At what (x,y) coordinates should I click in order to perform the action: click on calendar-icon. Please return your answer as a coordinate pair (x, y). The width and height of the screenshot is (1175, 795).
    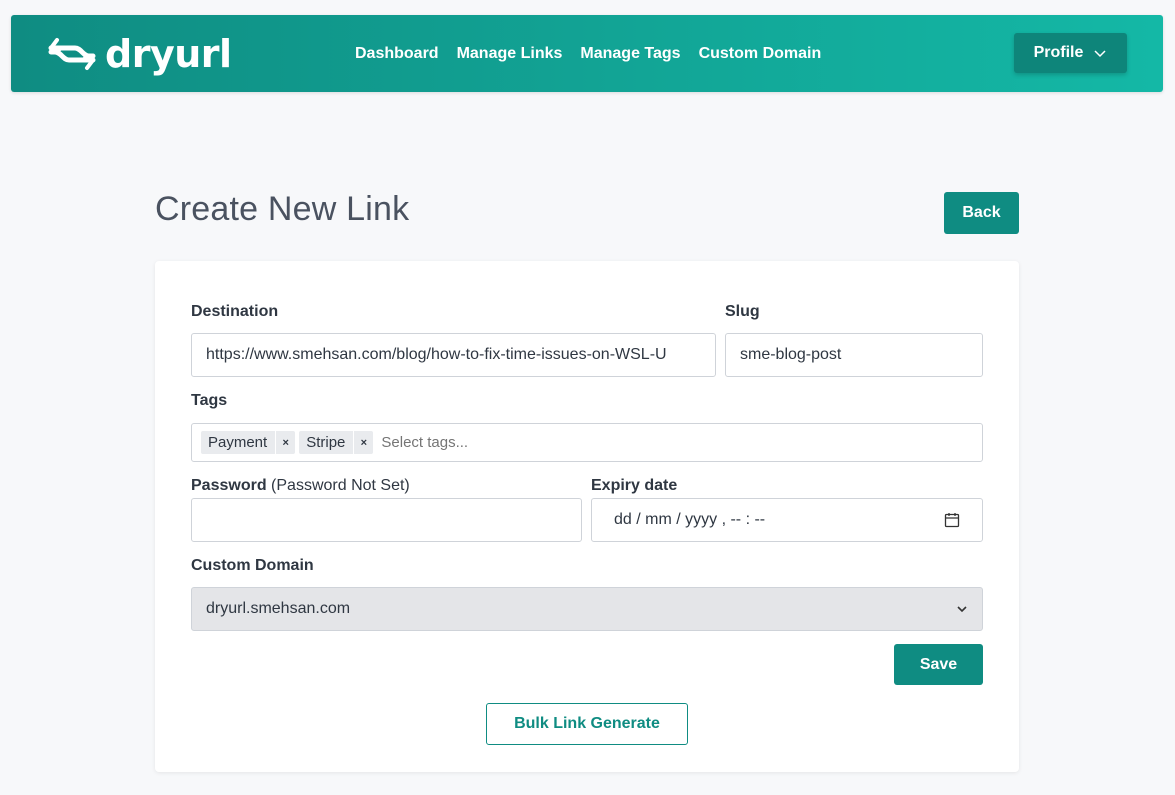
    Looking at the image, I should click on (952, 520).